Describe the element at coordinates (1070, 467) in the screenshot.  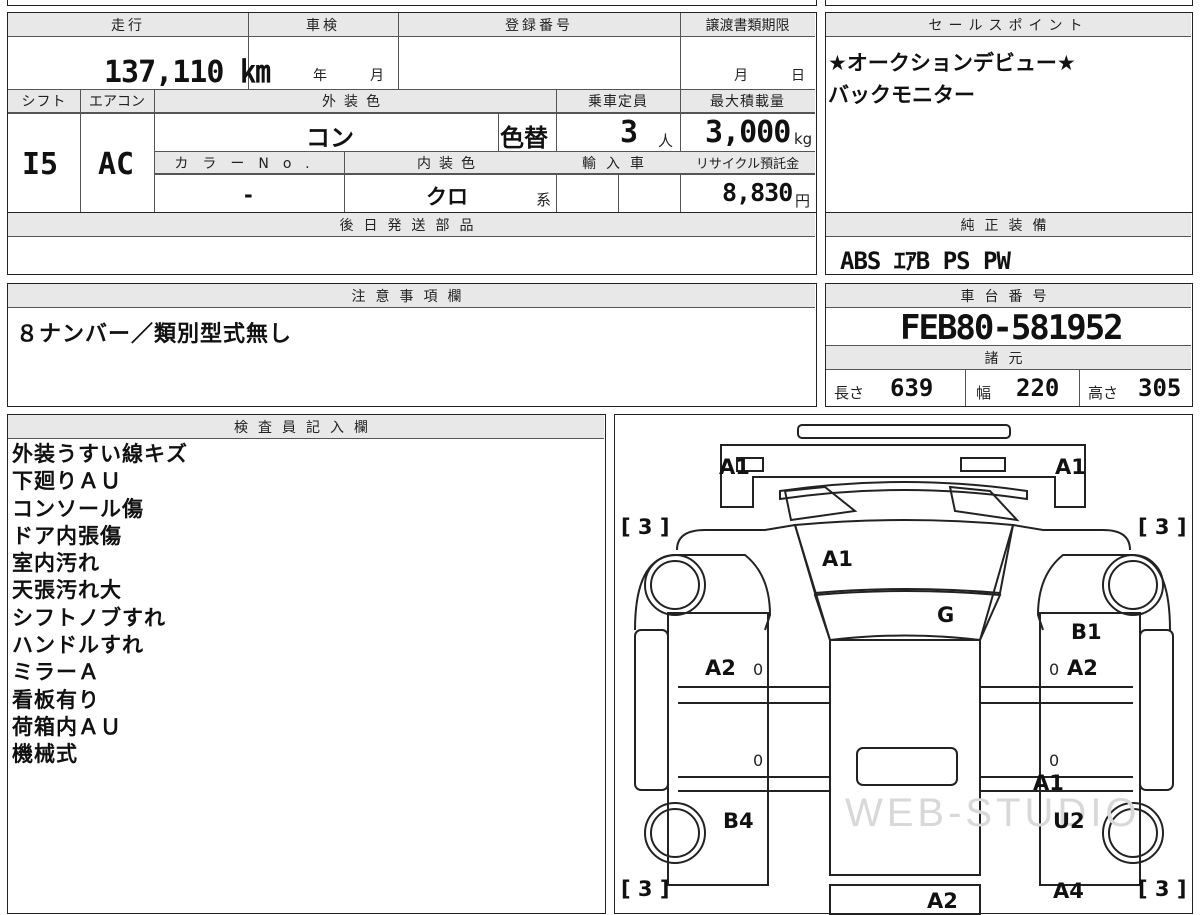
I see `damage-front-right: A1` at that location.